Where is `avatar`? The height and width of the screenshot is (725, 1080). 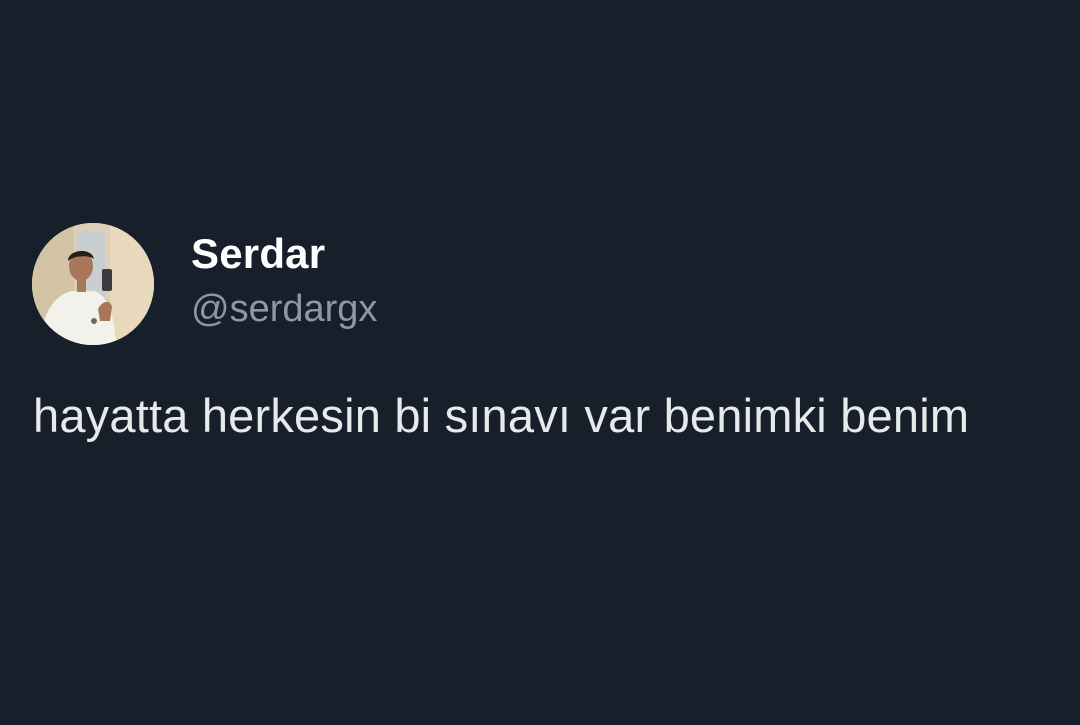 avatar is located at coordinates (93, 284).